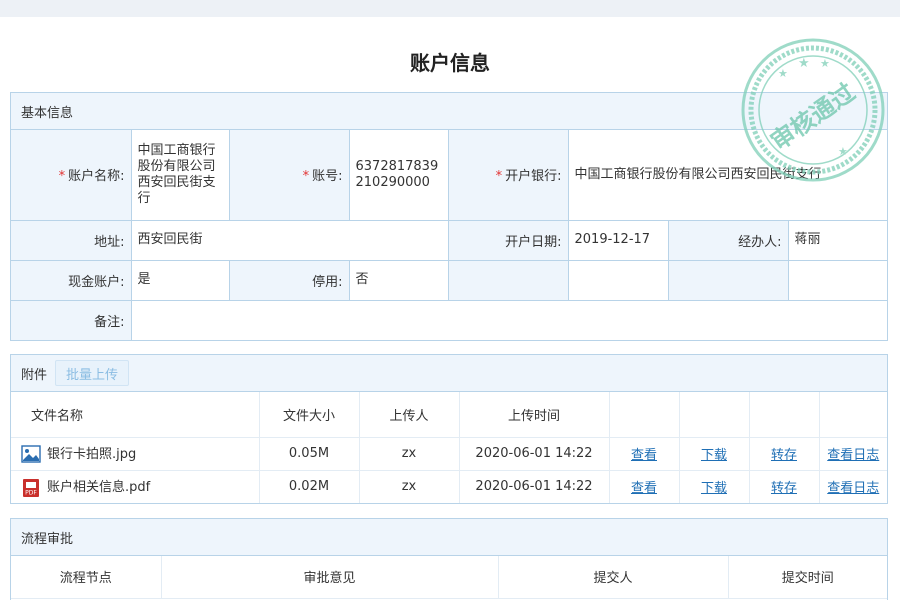  Describe the element at coordinates (47, 113) in the screenshot. I see `basic-info-title: 基本信息` at that location.